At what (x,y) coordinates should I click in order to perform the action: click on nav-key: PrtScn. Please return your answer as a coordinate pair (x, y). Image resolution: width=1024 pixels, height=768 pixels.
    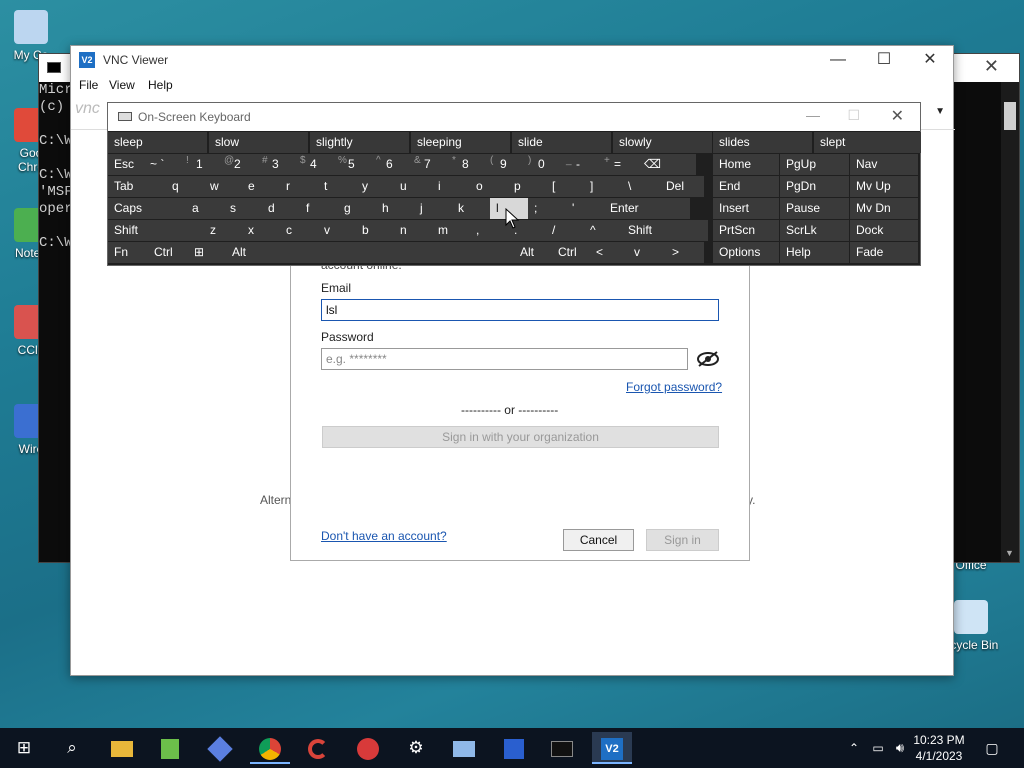
    Looking at the image, I should click on (746, 230).